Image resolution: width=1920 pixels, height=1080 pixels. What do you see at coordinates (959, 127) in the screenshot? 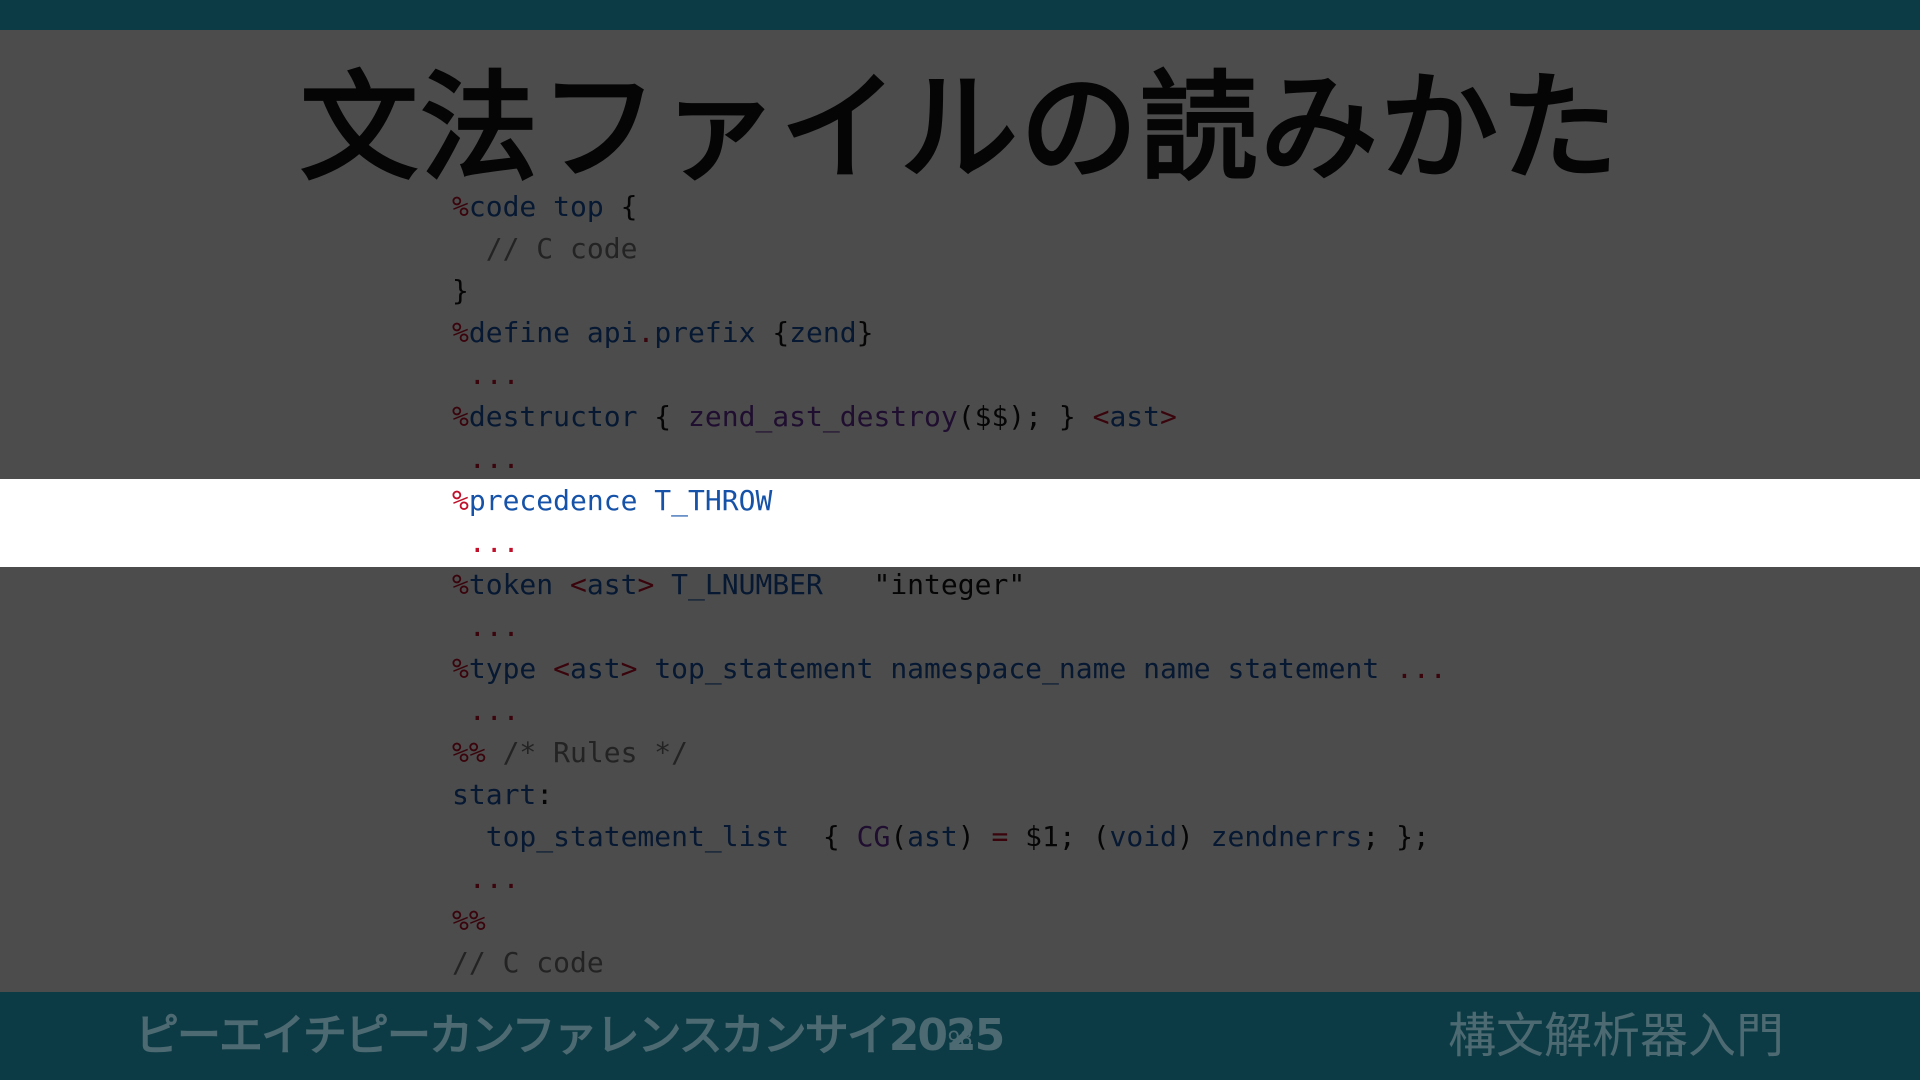
I see `slide-title: 文法ファイルの読みかた` at bounding box center [959, 127].